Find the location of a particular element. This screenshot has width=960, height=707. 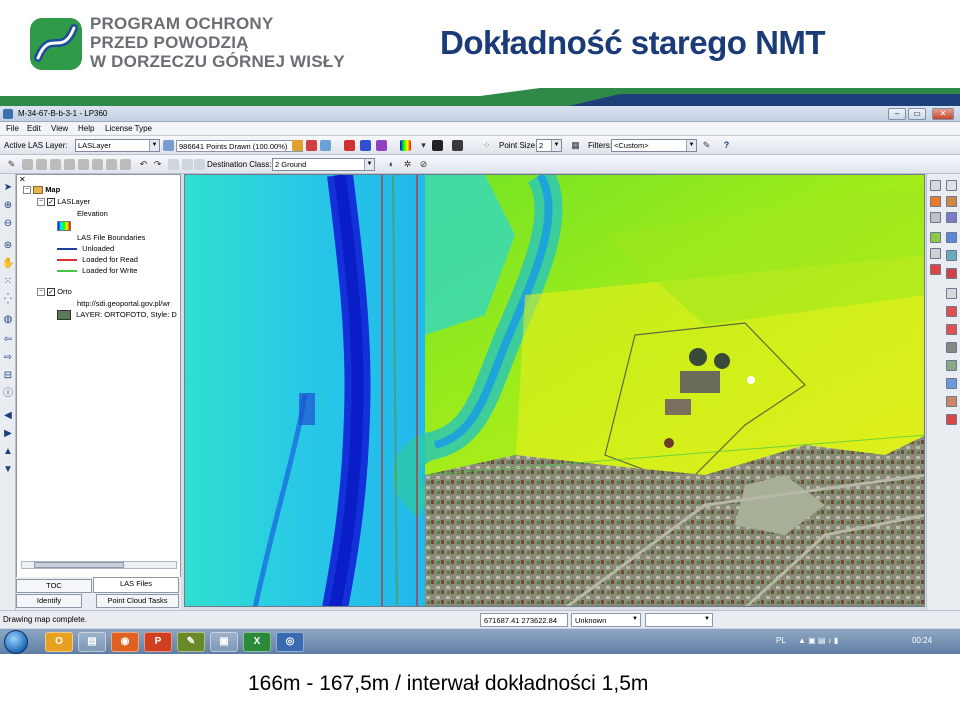

lasso-tool-icon is located at coordinates (97, 164).